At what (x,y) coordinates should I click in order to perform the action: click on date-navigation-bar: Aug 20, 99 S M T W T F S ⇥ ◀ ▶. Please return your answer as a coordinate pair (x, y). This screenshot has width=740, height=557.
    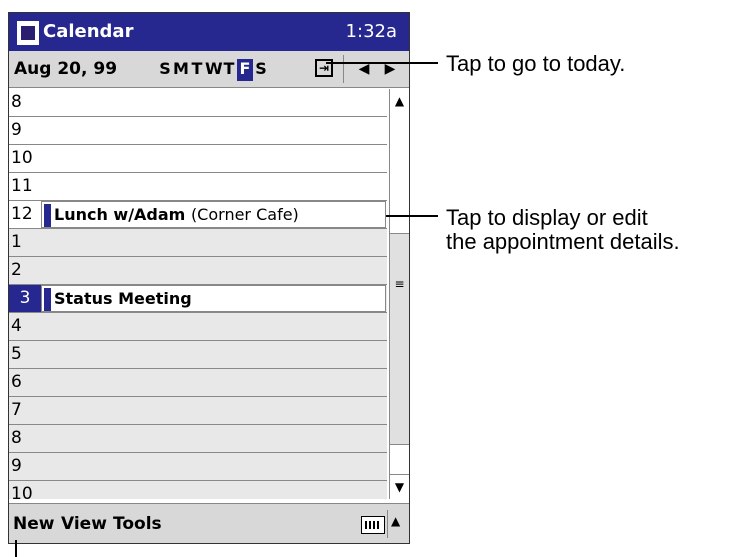
    Looking at the image, I should click on (209, 69).